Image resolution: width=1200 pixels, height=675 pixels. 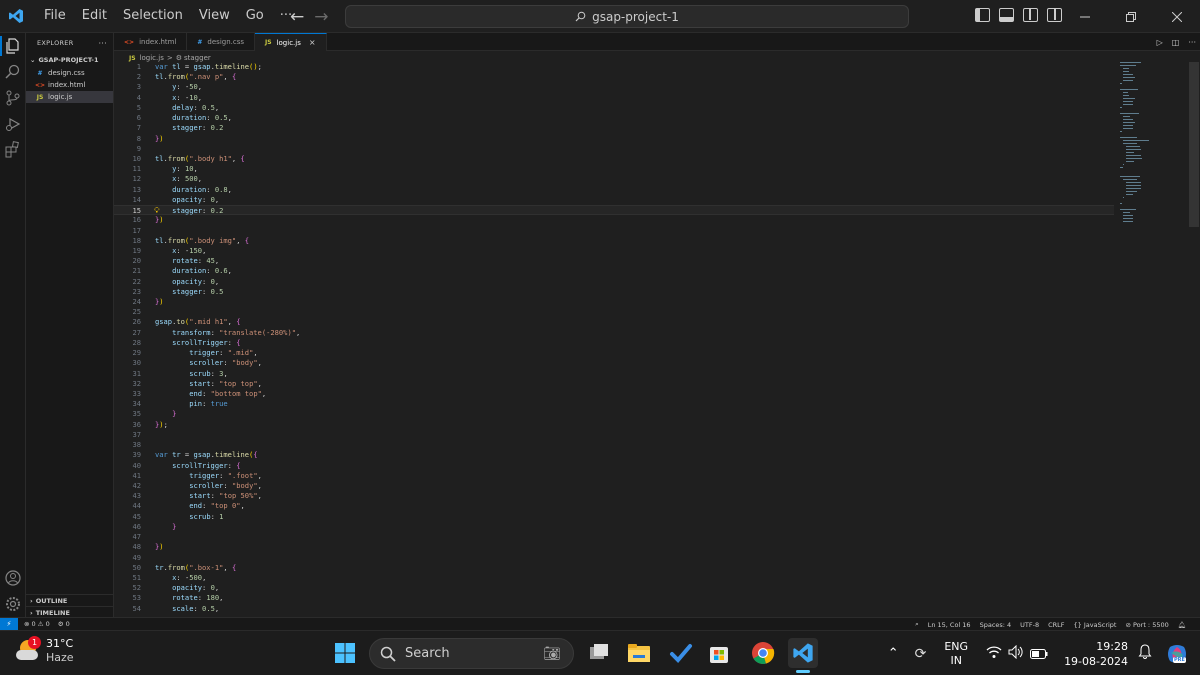 What do you see at coordinates (1016, 653) in the screenshot?
I see `volume-icon` at bounding box center [1016, 653].